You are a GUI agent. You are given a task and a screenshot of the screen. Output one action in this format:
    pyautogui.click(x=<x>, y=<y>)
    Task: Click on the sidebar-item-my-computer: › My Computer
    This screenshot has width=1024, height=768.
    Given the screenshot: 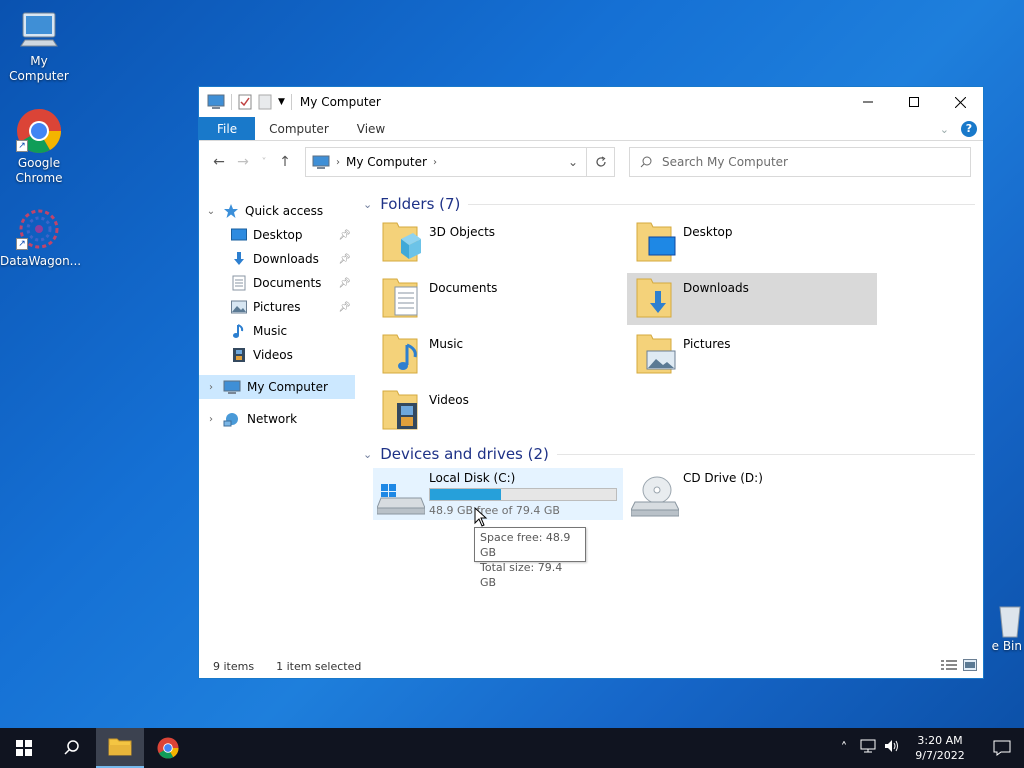 What is the action you would take?
    pyautogui.click(x=277, y=387)
    